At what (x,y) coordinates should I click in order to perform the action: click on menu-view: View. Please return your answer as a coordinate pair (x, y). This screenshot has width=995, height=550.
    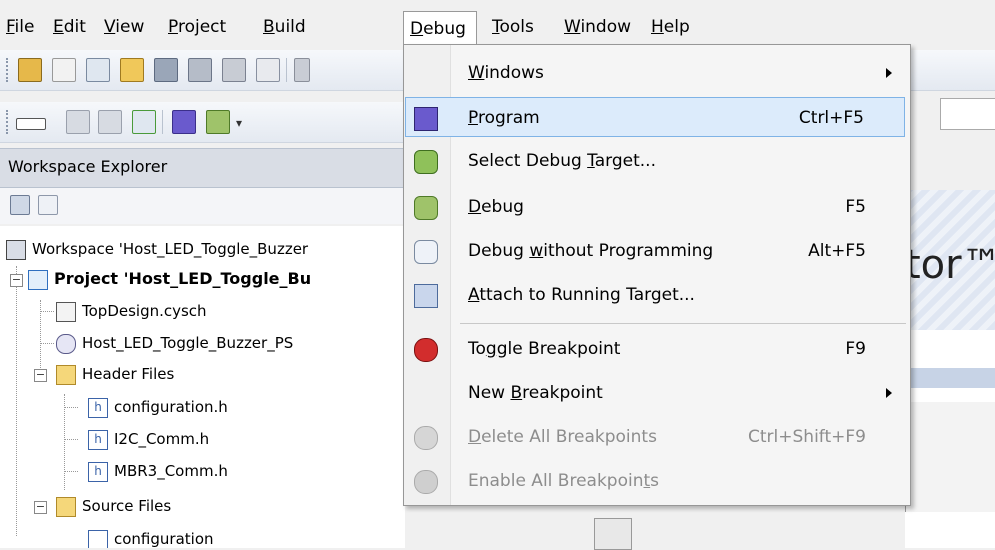
    Looking at the image, I should click on (124, 29).